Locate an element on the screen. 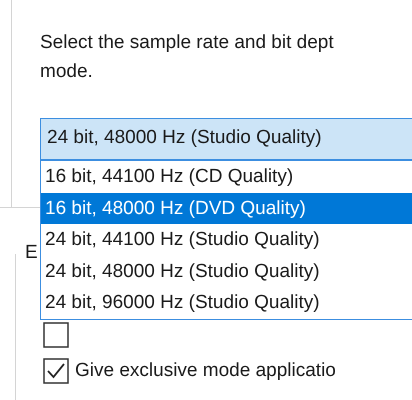 Image resolution: width=412 pixels, height=400 pixels. description-text: mode. is located at coordinates (66, 72).